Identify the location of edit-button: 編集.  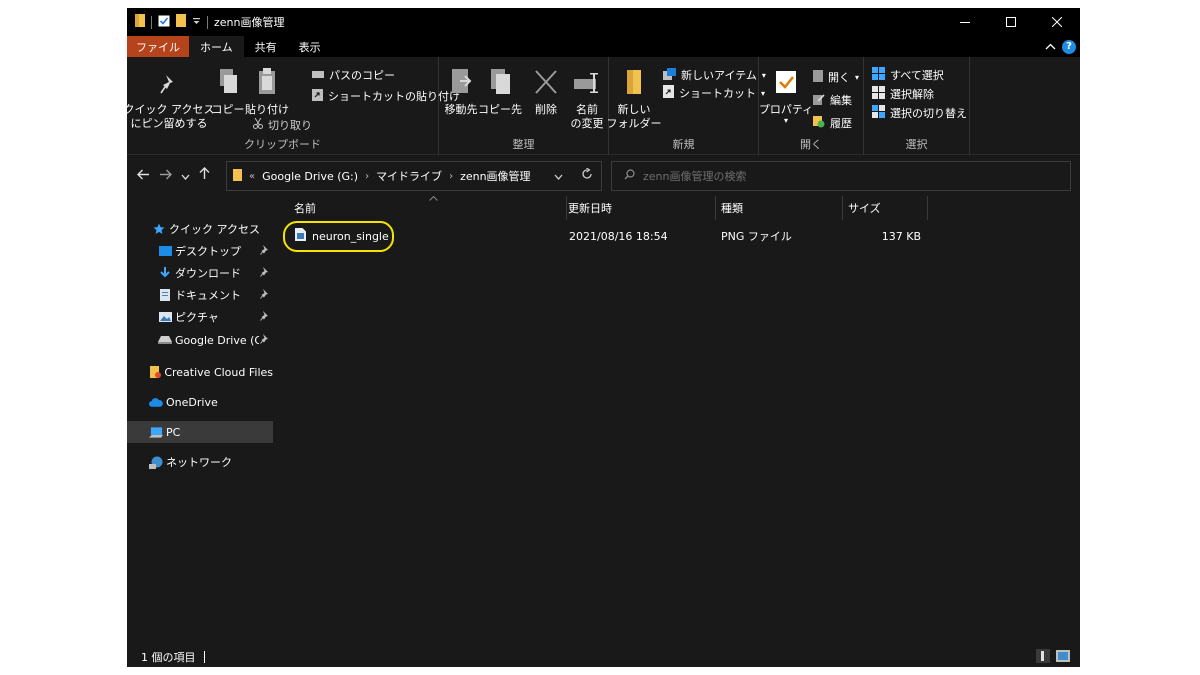
(832, 100).